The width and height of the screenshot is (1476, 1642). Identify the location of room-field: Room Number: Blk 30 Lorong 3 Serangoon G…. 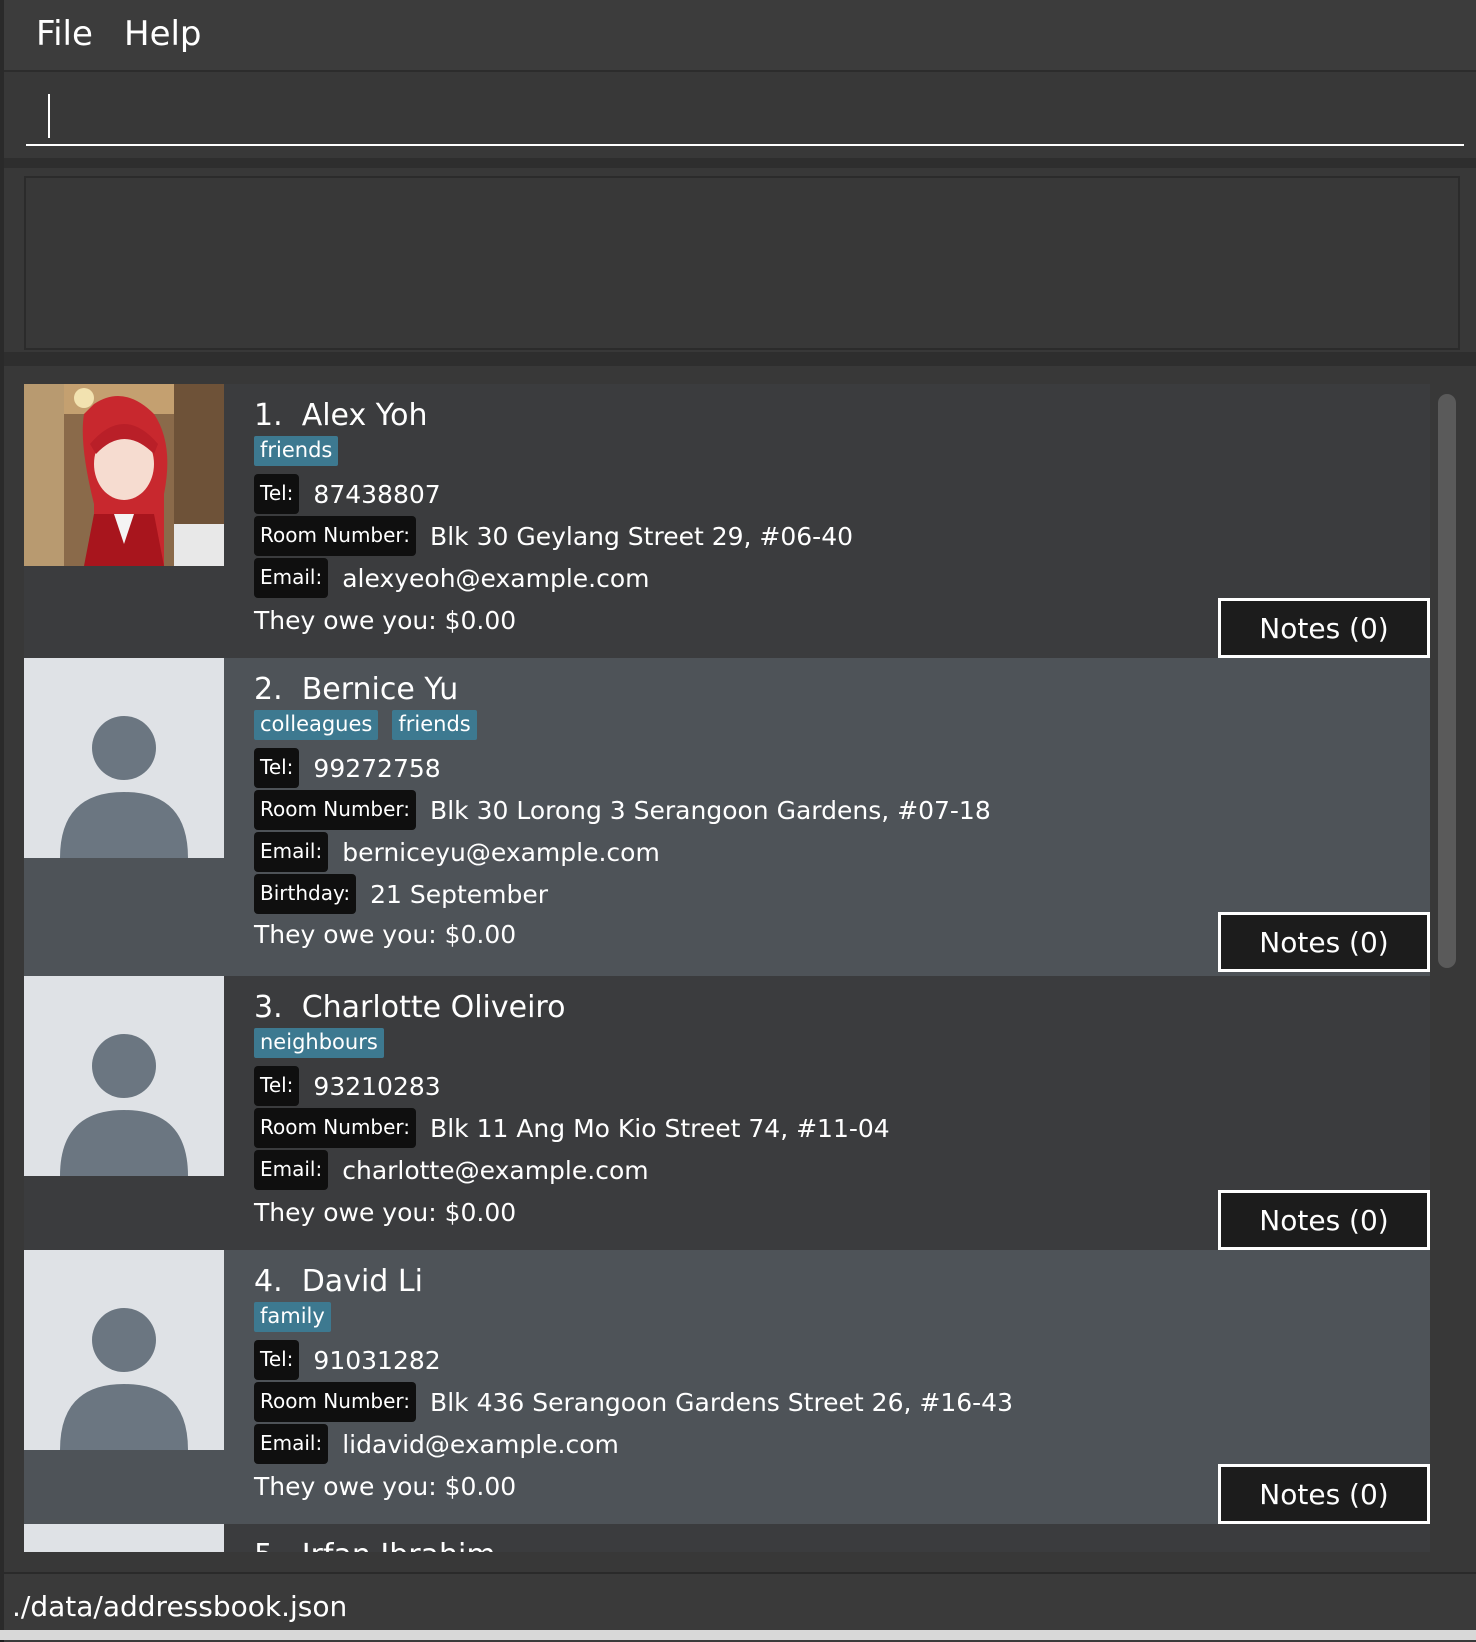
(622, 810).